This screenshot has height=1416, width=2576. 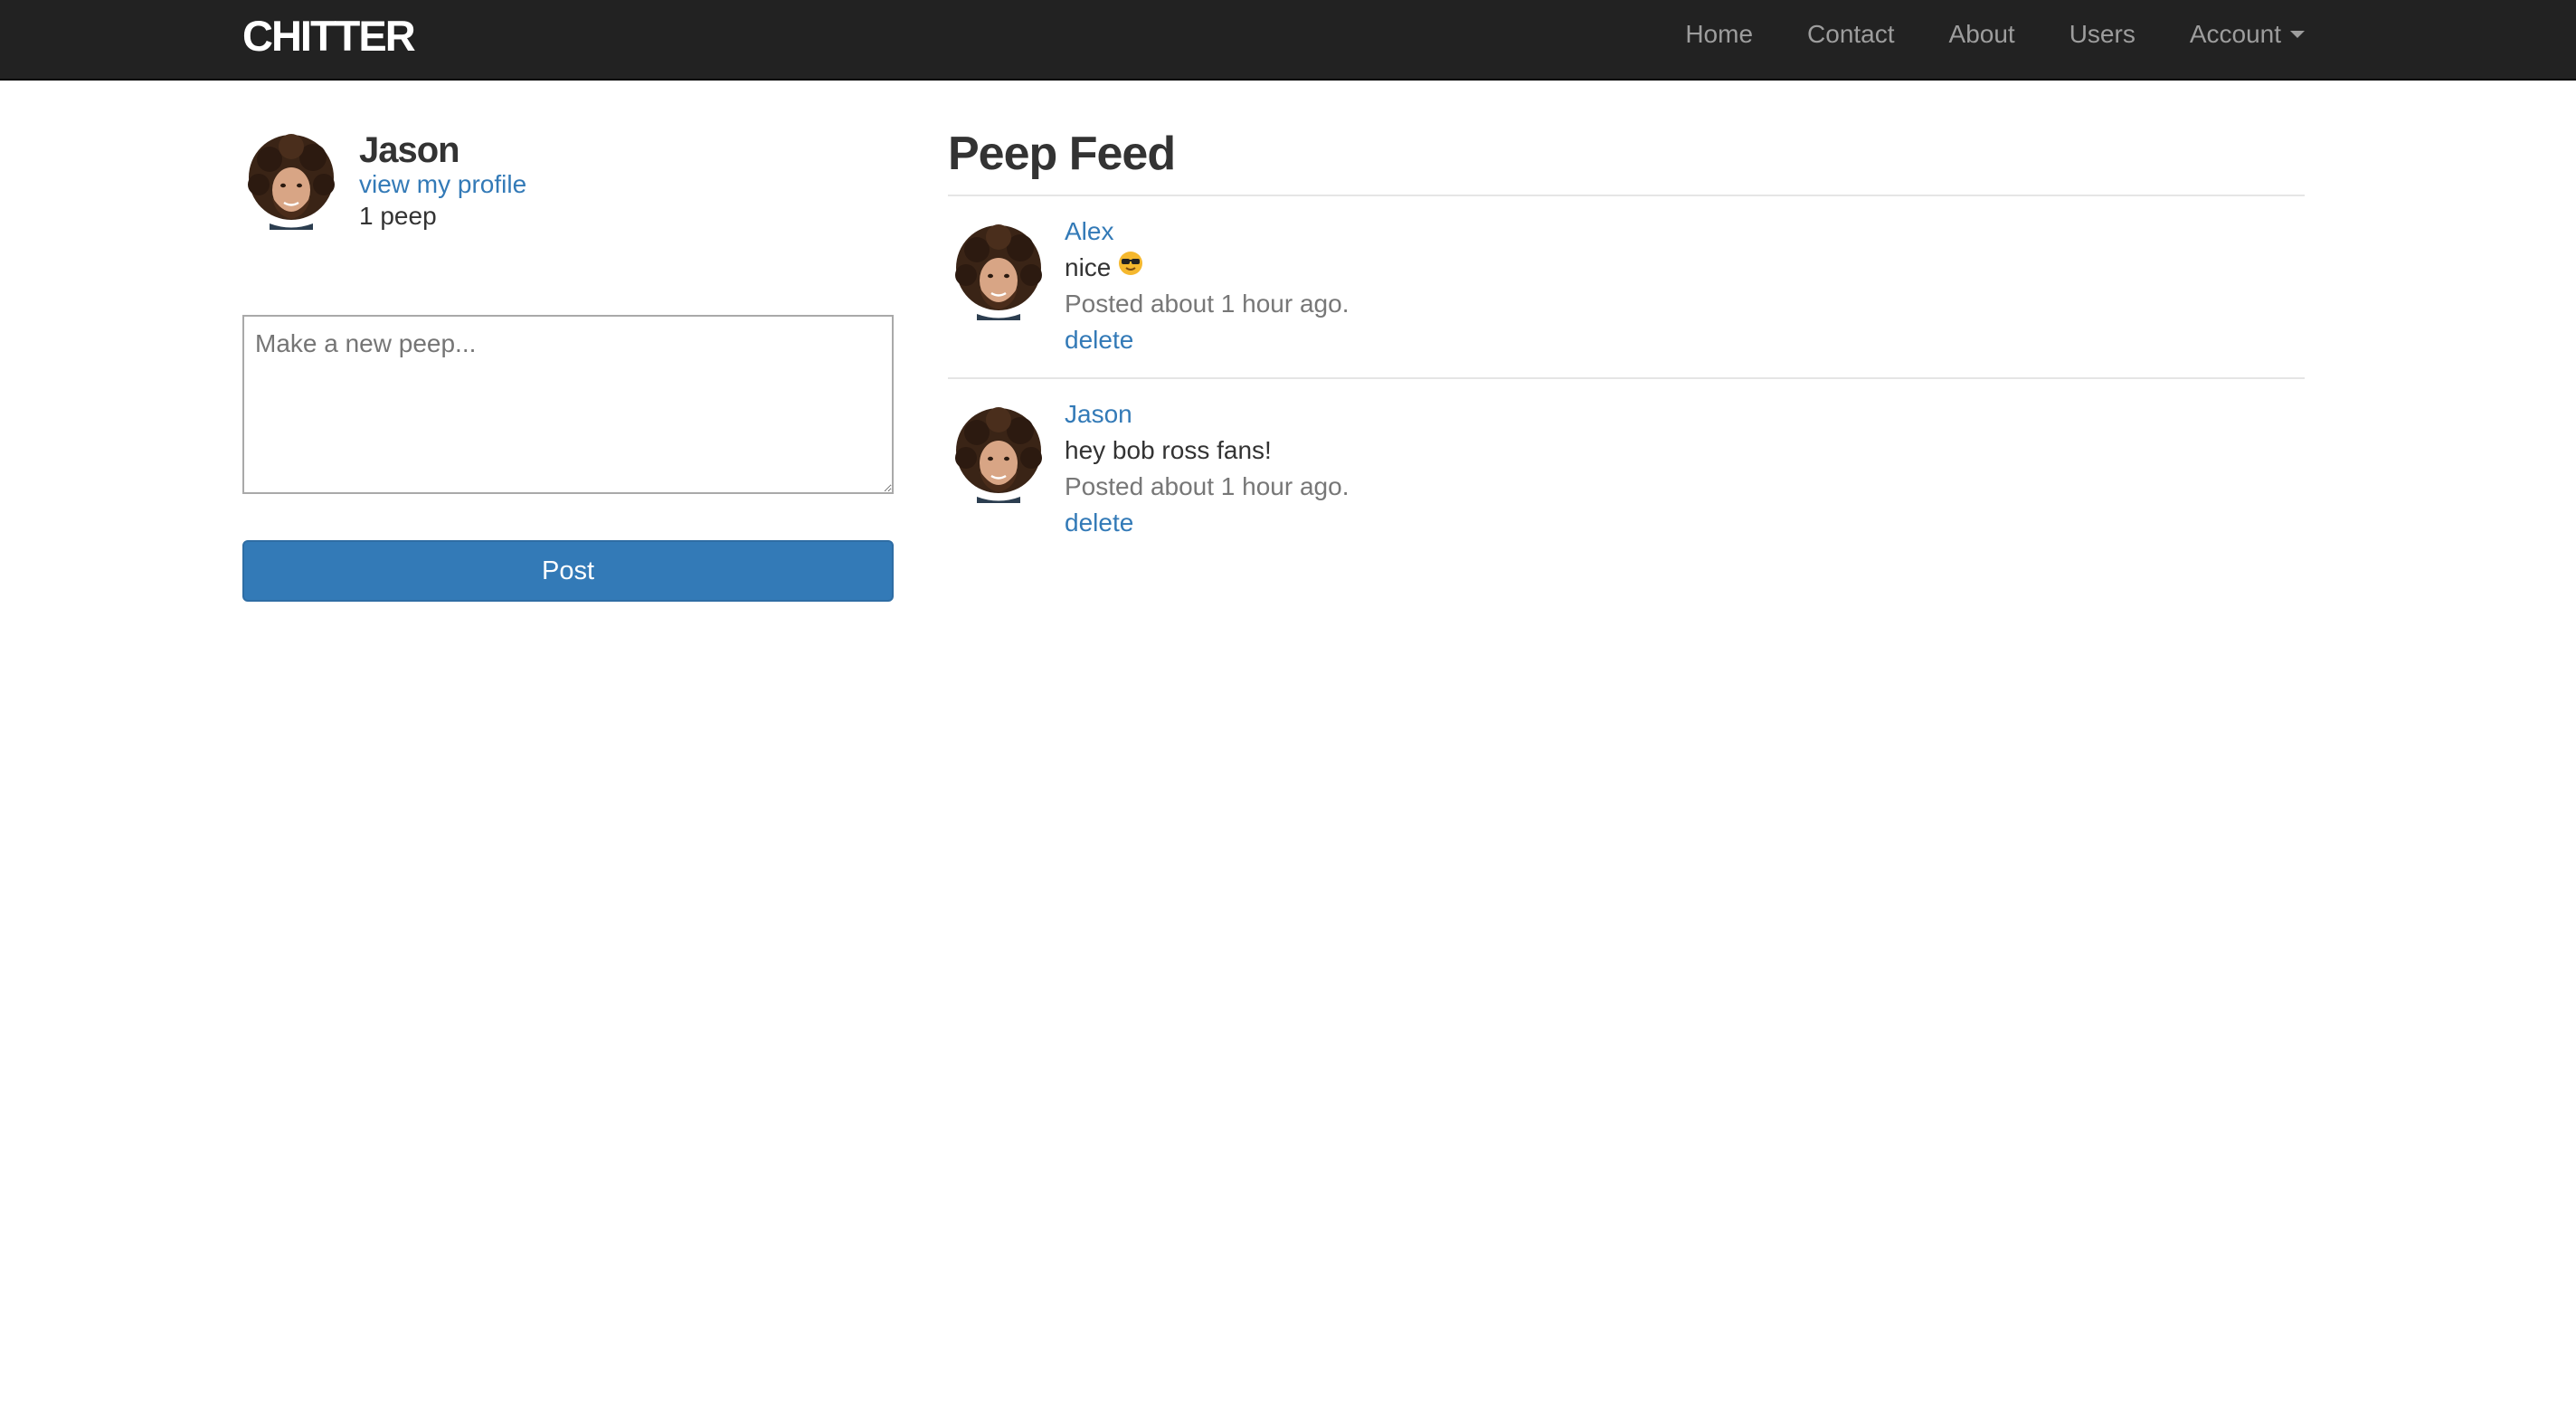 What do you see at coordinates (1627, 378) in the screenshot?
I see `peep-divider` at bounding box center [1627, 378].